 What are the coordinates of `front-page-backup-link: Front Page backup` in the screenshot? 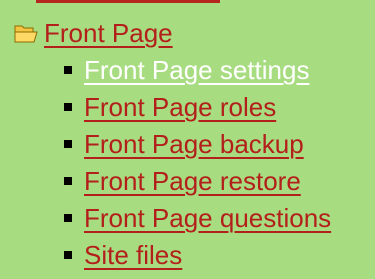 It's located at (194, 144).